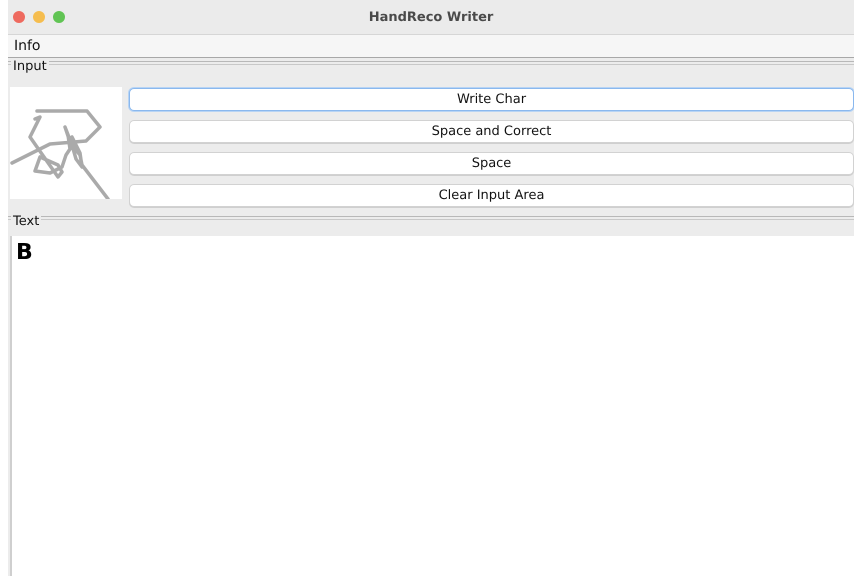 This screenshot has width=854, height=576. Describe the element at coordinates (24, 46) in the screenshot. I see `menu-item: Info` at that location.